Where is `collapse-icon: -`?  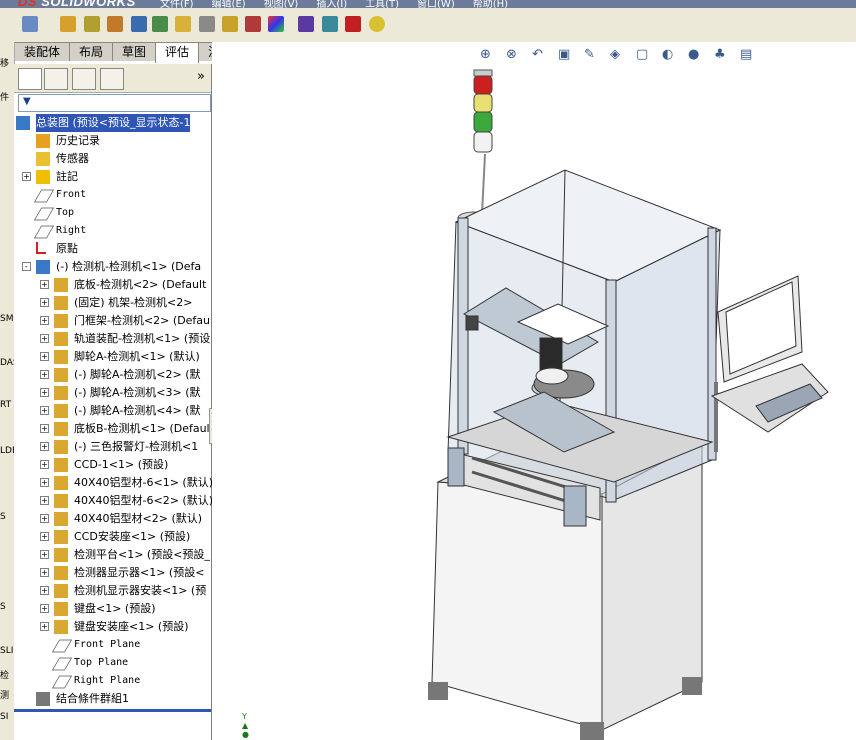
collapse-icon: - is located at coordinates (26, 266).